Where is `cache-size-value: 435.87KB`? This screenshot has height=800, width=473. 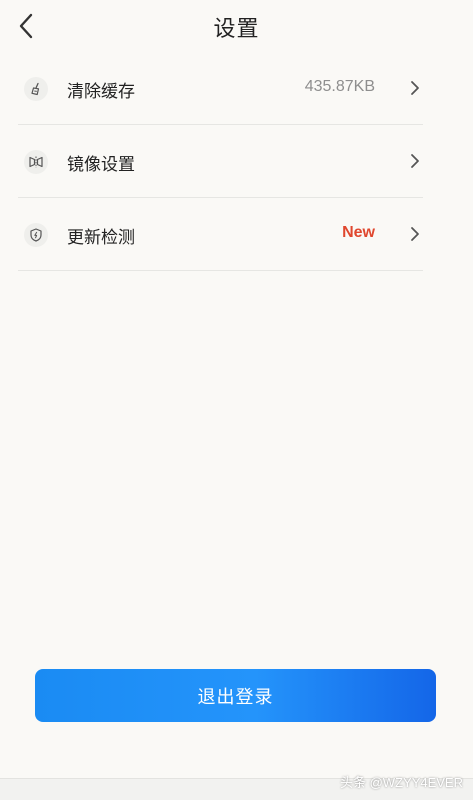 cache-size-value: 435.87KB is located at coordinates (339, 86).